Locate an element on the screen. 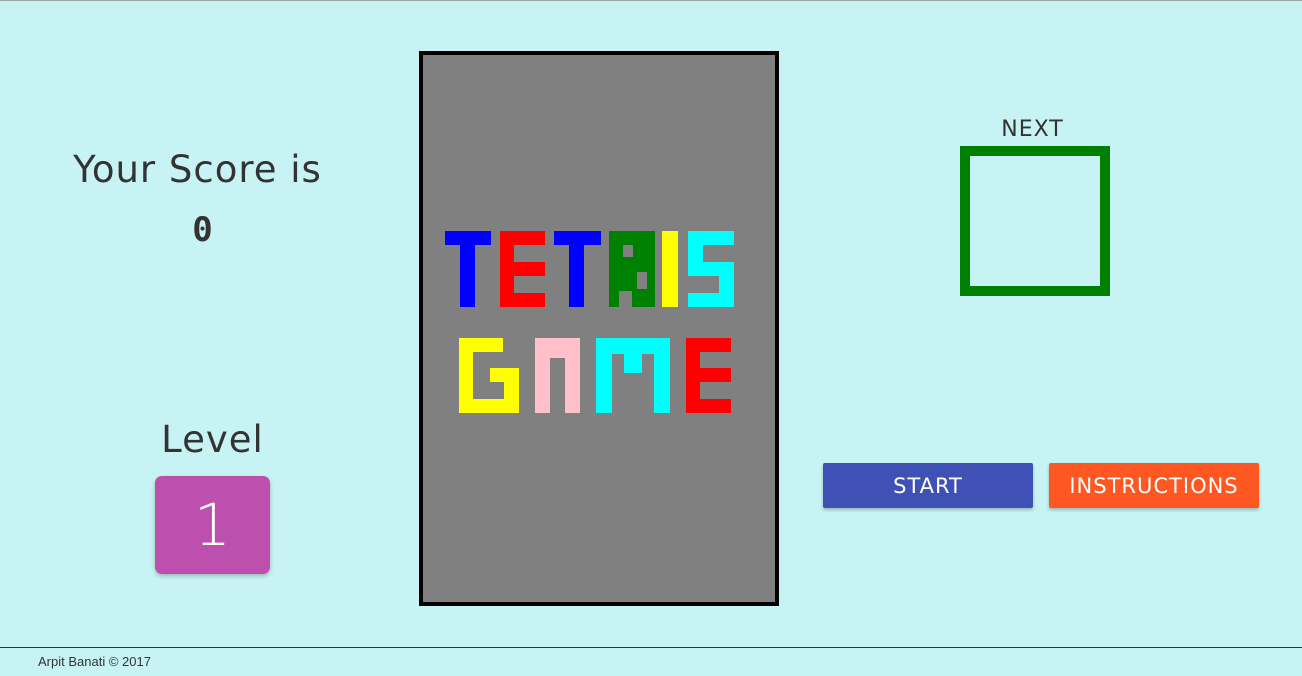  score-label: Your Score is is located at coordinates (197, 169).